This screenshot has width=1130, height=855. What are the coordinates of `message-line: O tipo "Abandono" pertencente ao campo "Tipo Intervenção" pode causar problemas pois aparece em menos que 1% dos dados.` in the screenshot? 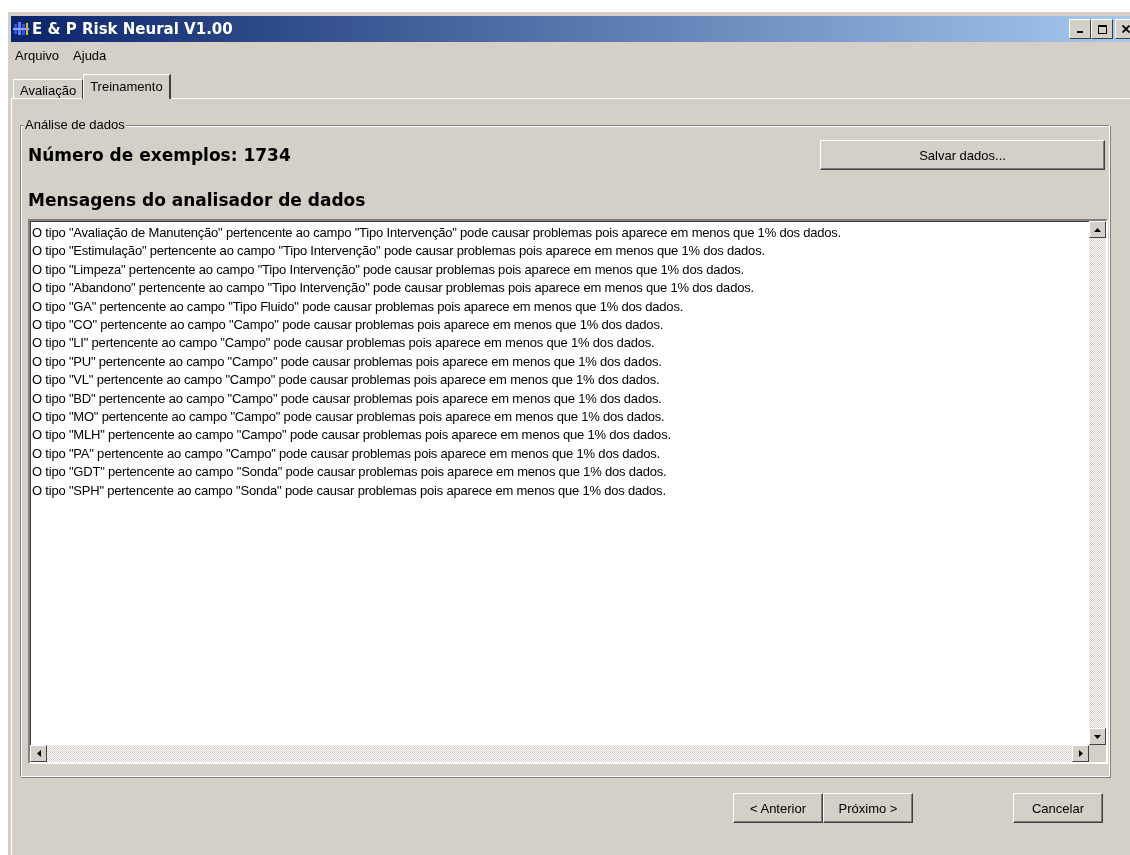 It's located at (393, 288).